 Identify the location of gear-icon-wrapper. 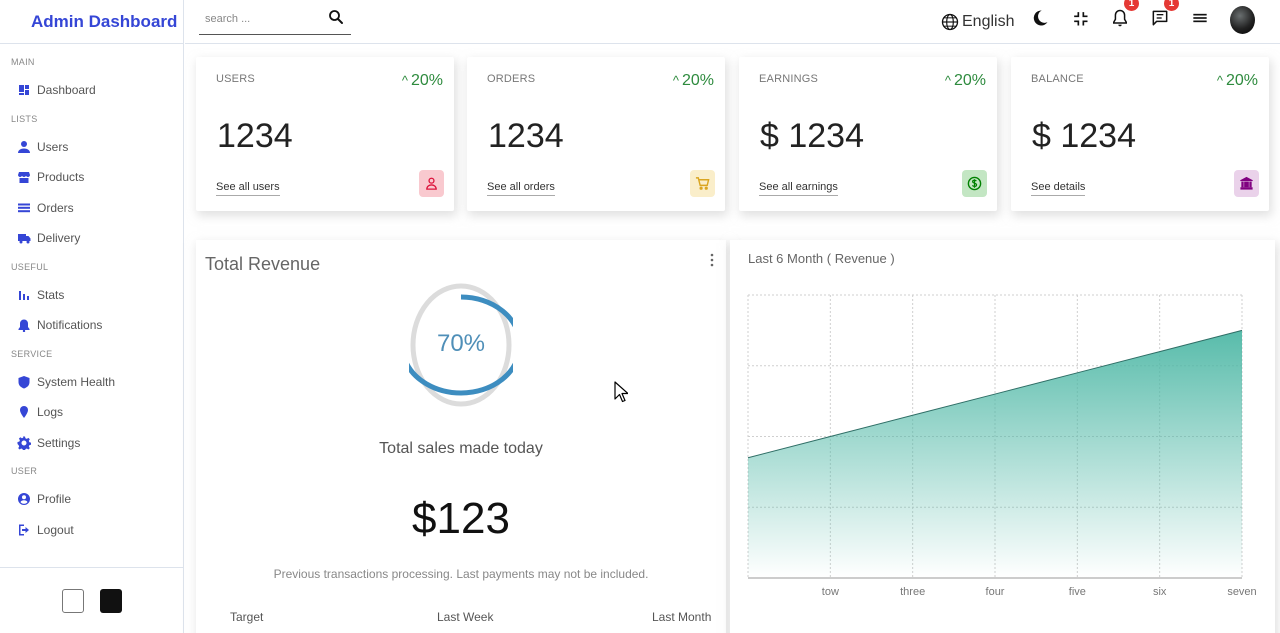
(24, 443).